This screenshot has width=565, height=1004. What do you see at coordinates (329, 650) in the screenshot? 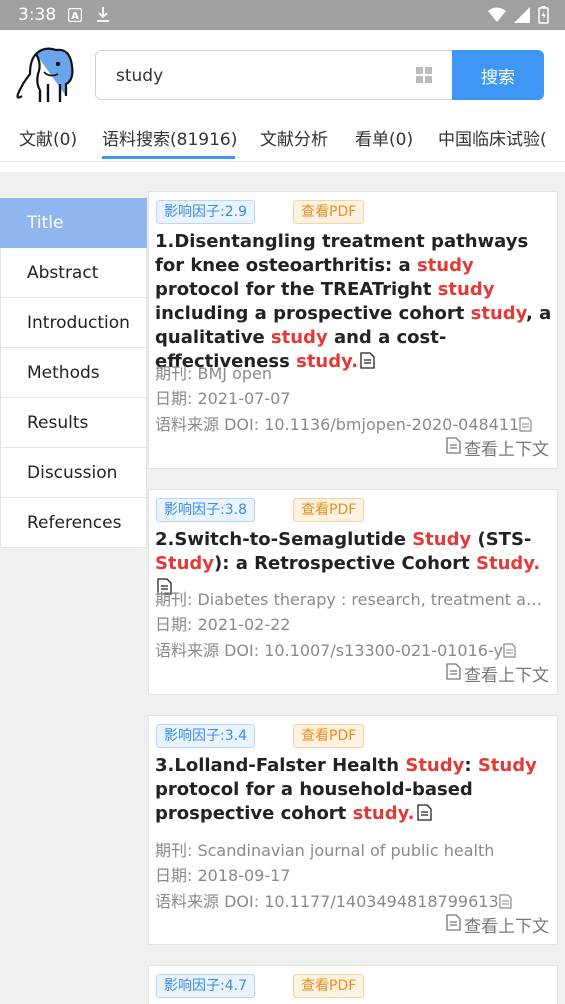
I see `doi-text: 语料来源 DOI: 10.1007/s13300-021-01016-y` at bounding box center [329, 650].